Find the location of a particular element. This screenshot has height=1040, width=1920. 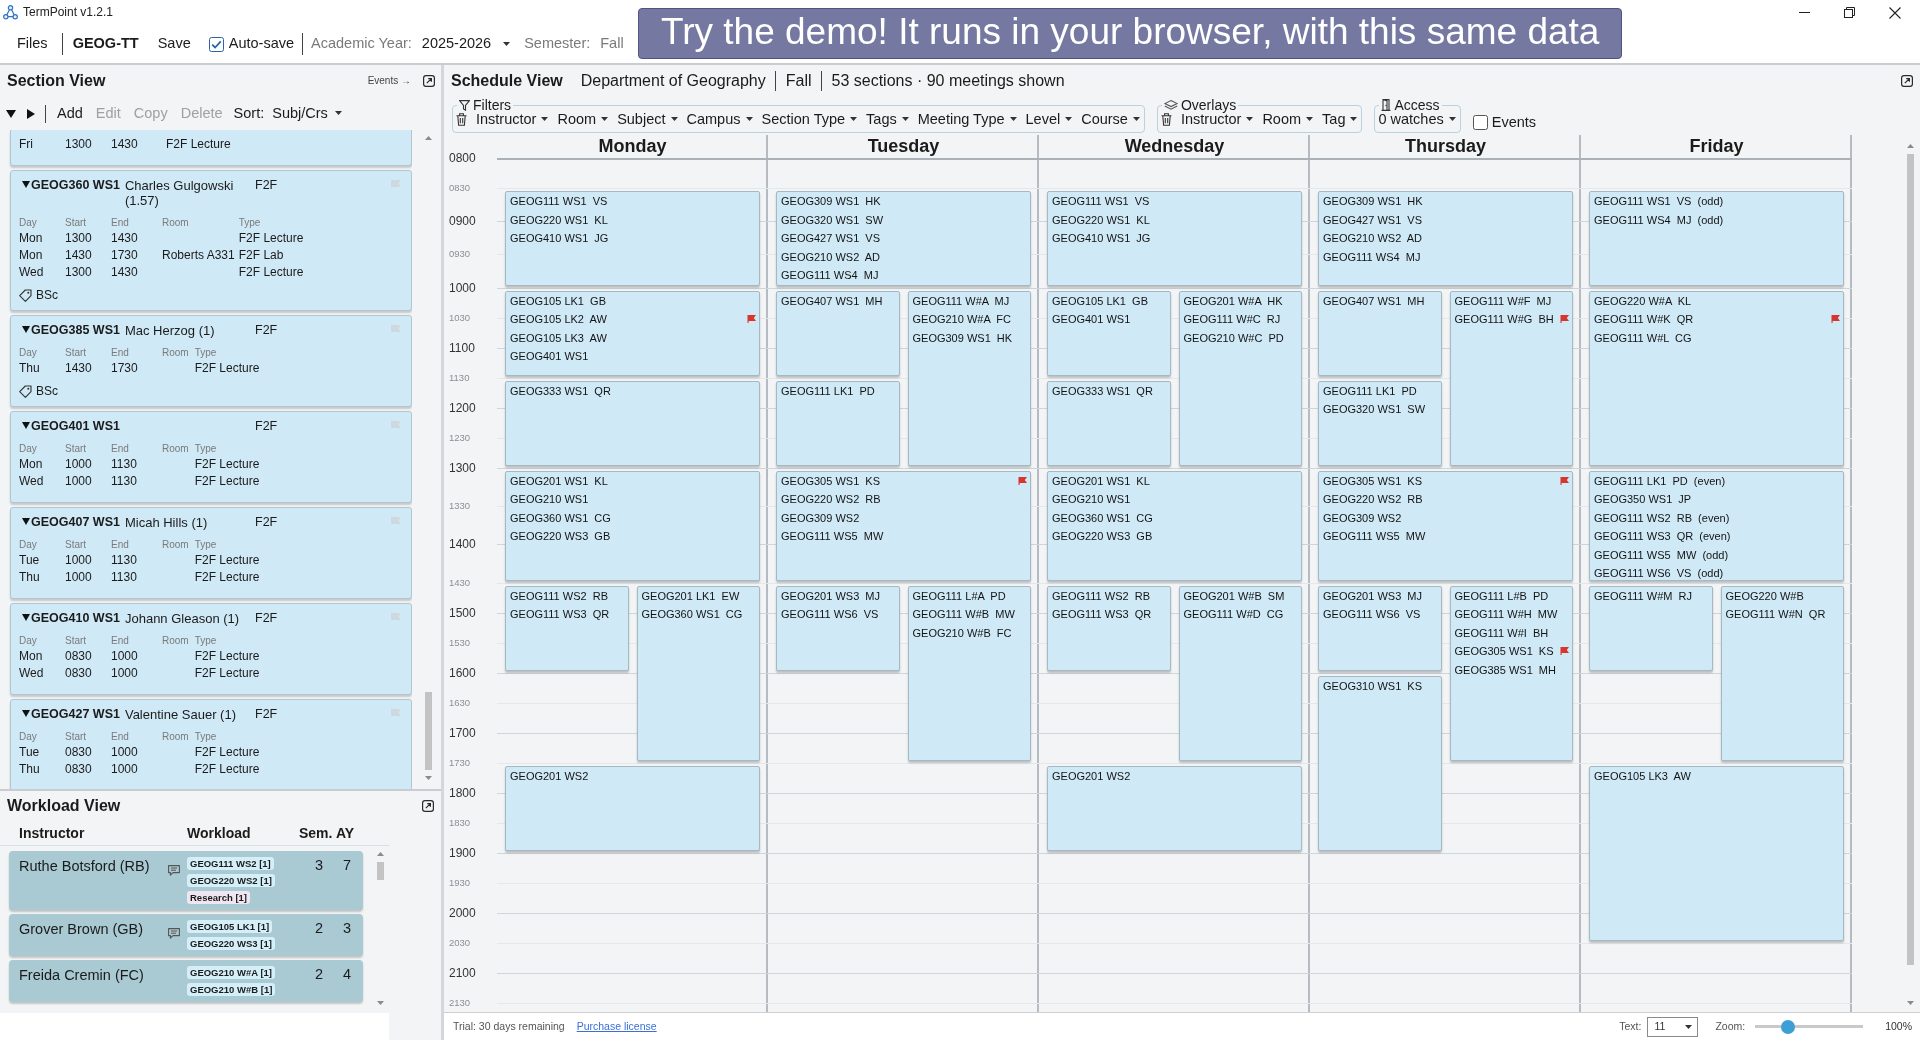

meeting-block: GEOG111 W#F MJ GEOG111 W#G BH is located at coordinates (1511, 378).